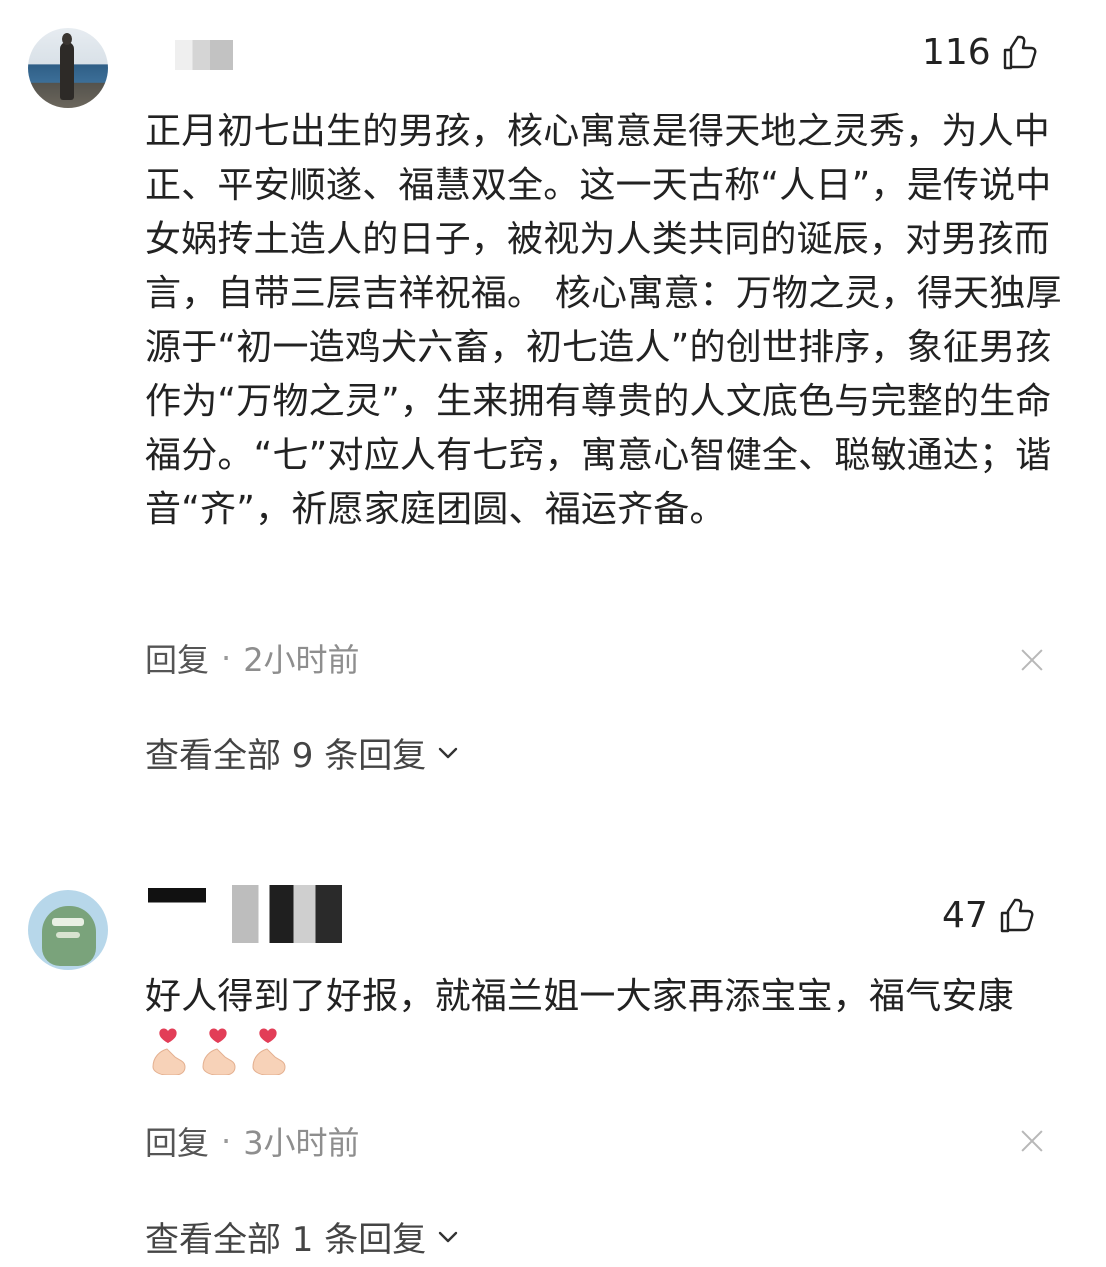 This screenshot has height=1267, width=1106. Describe the element at coordinates (956, 52) in the screenshot. I see `like-count: 116` at that location.